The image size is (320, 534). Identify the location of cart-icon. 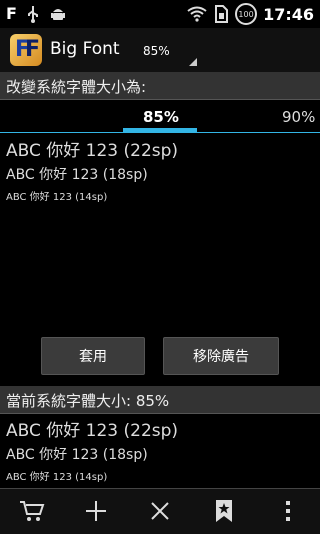
(32, 511).